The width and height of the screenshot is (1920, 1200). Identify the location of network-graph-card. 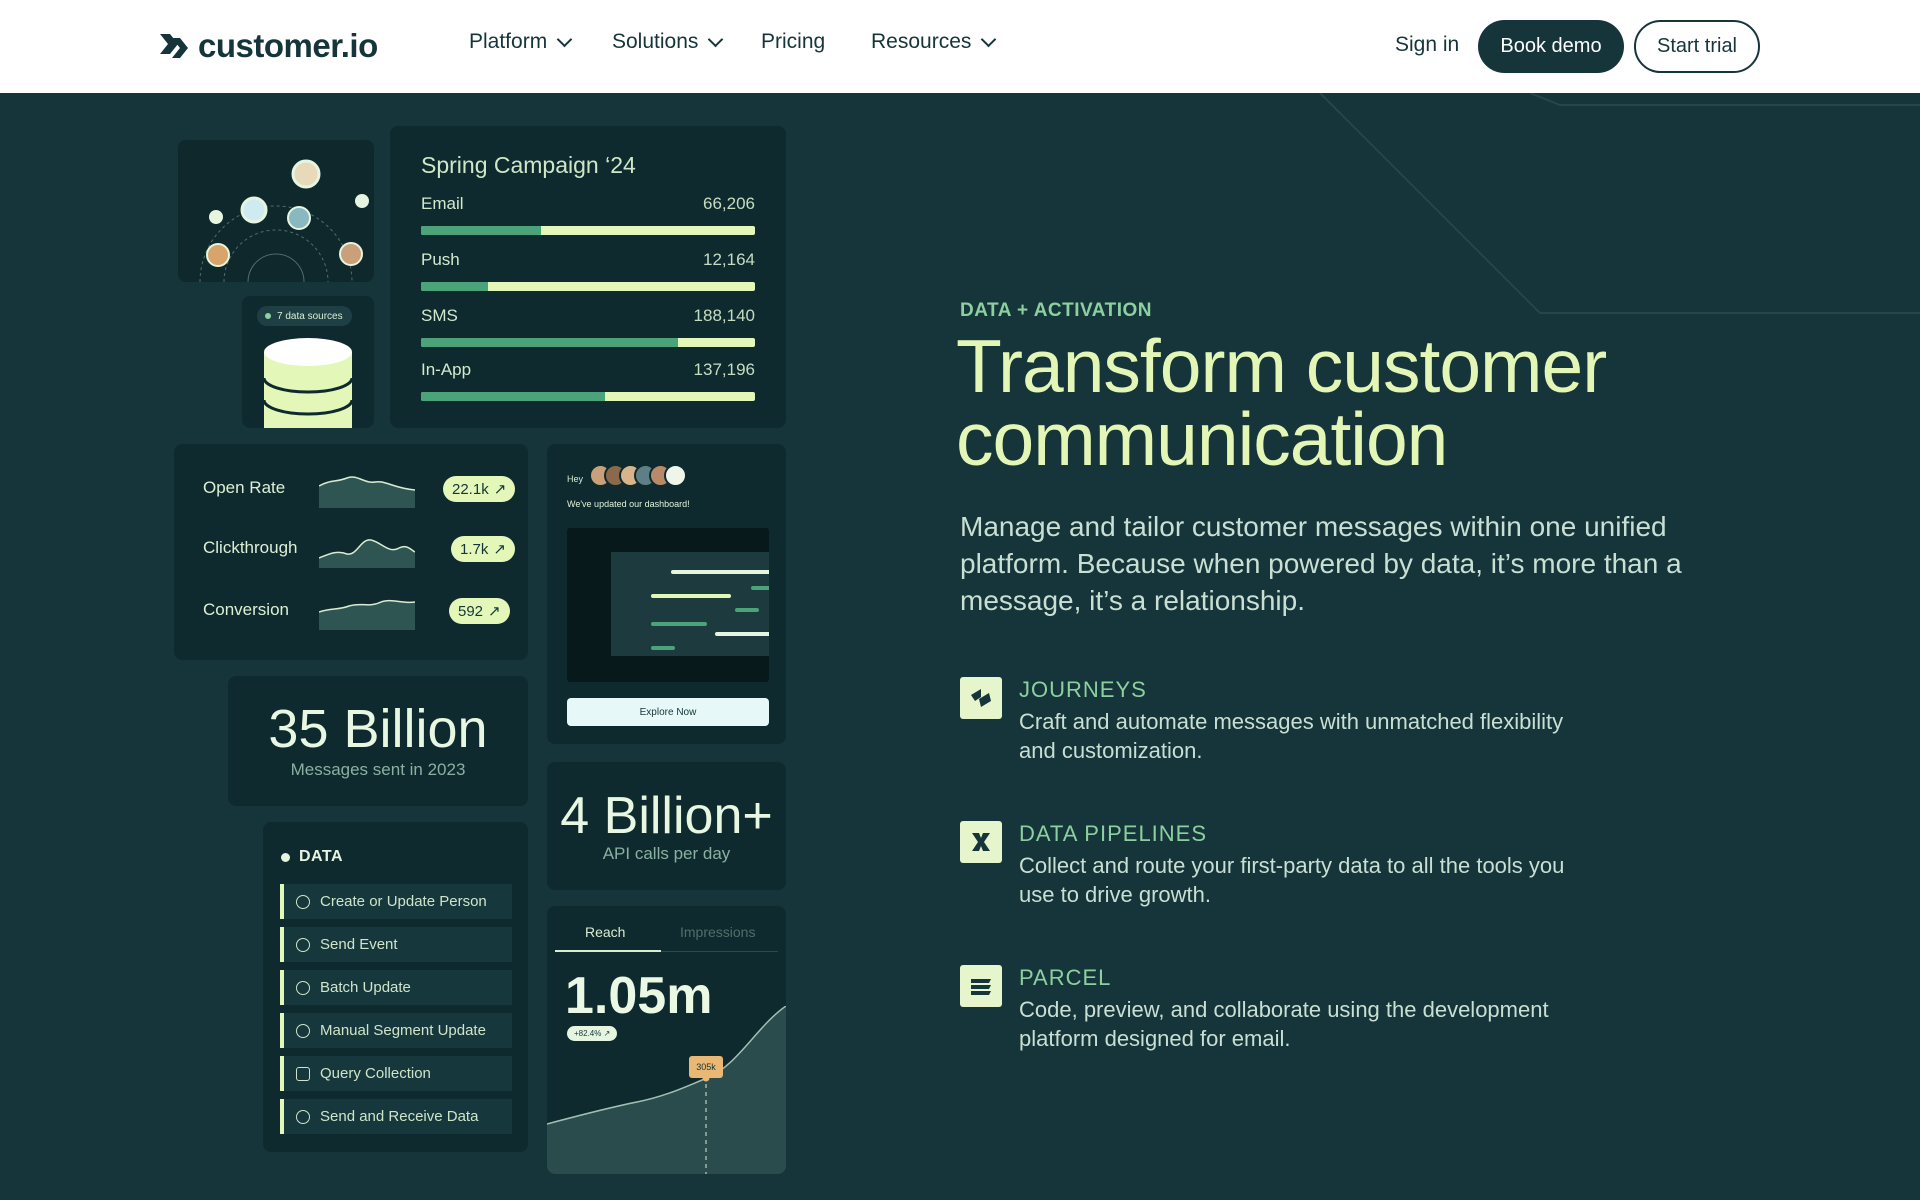
(276, 211).